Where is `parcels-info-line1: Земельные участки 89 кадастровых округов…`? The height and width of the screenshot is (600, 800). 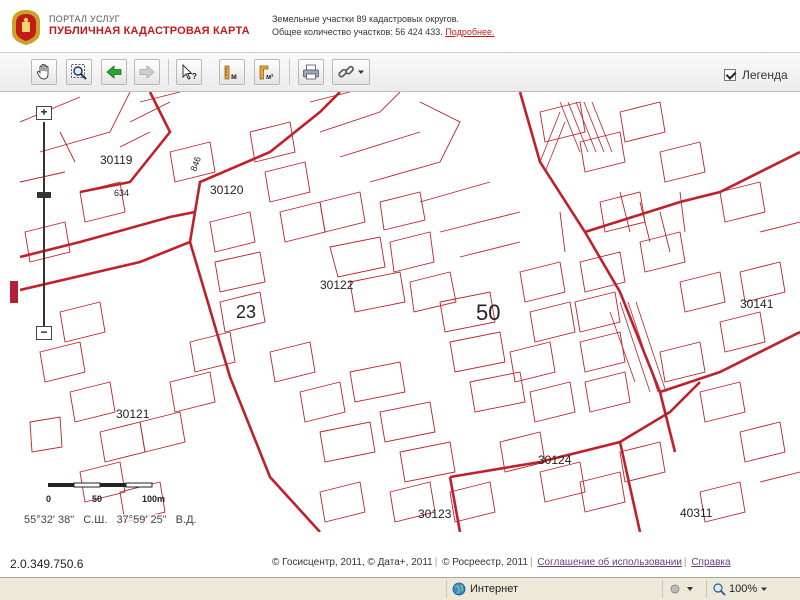 parcels-info-line1: Земельные участки 89 кадастровых округов… is located at coordinates (366, 19).